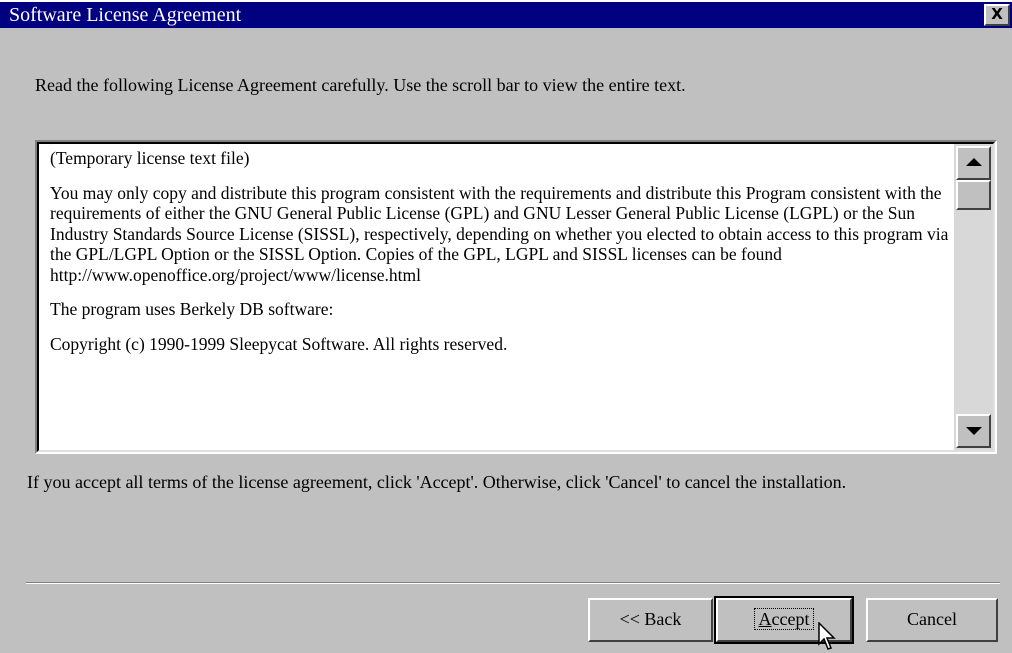 The width and height of the screenshot is (1012, 653). I want to click on cancel-button: Cancel, so click(932, 620).